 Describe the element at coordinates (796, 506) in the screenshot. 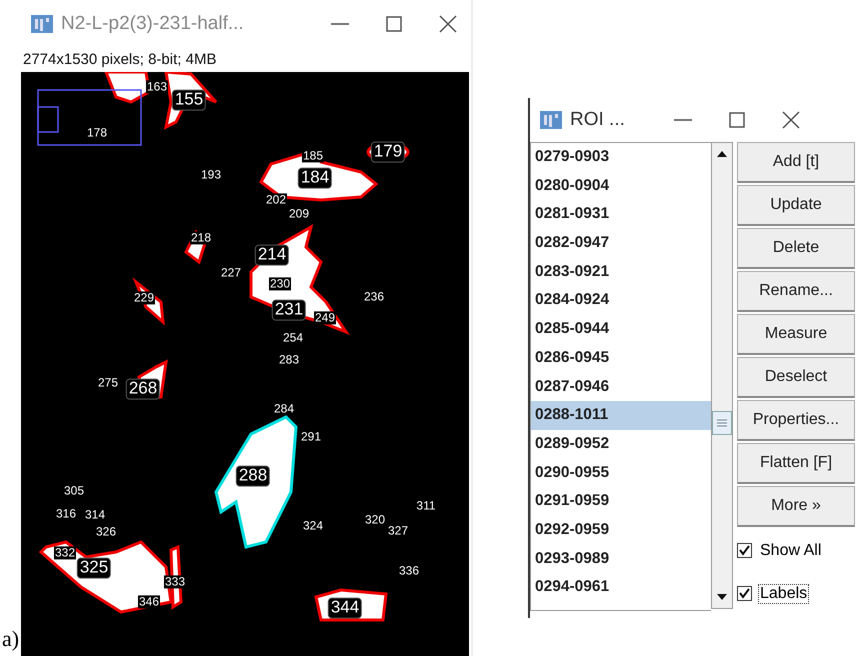

I see `manager-button: More »` at that location.